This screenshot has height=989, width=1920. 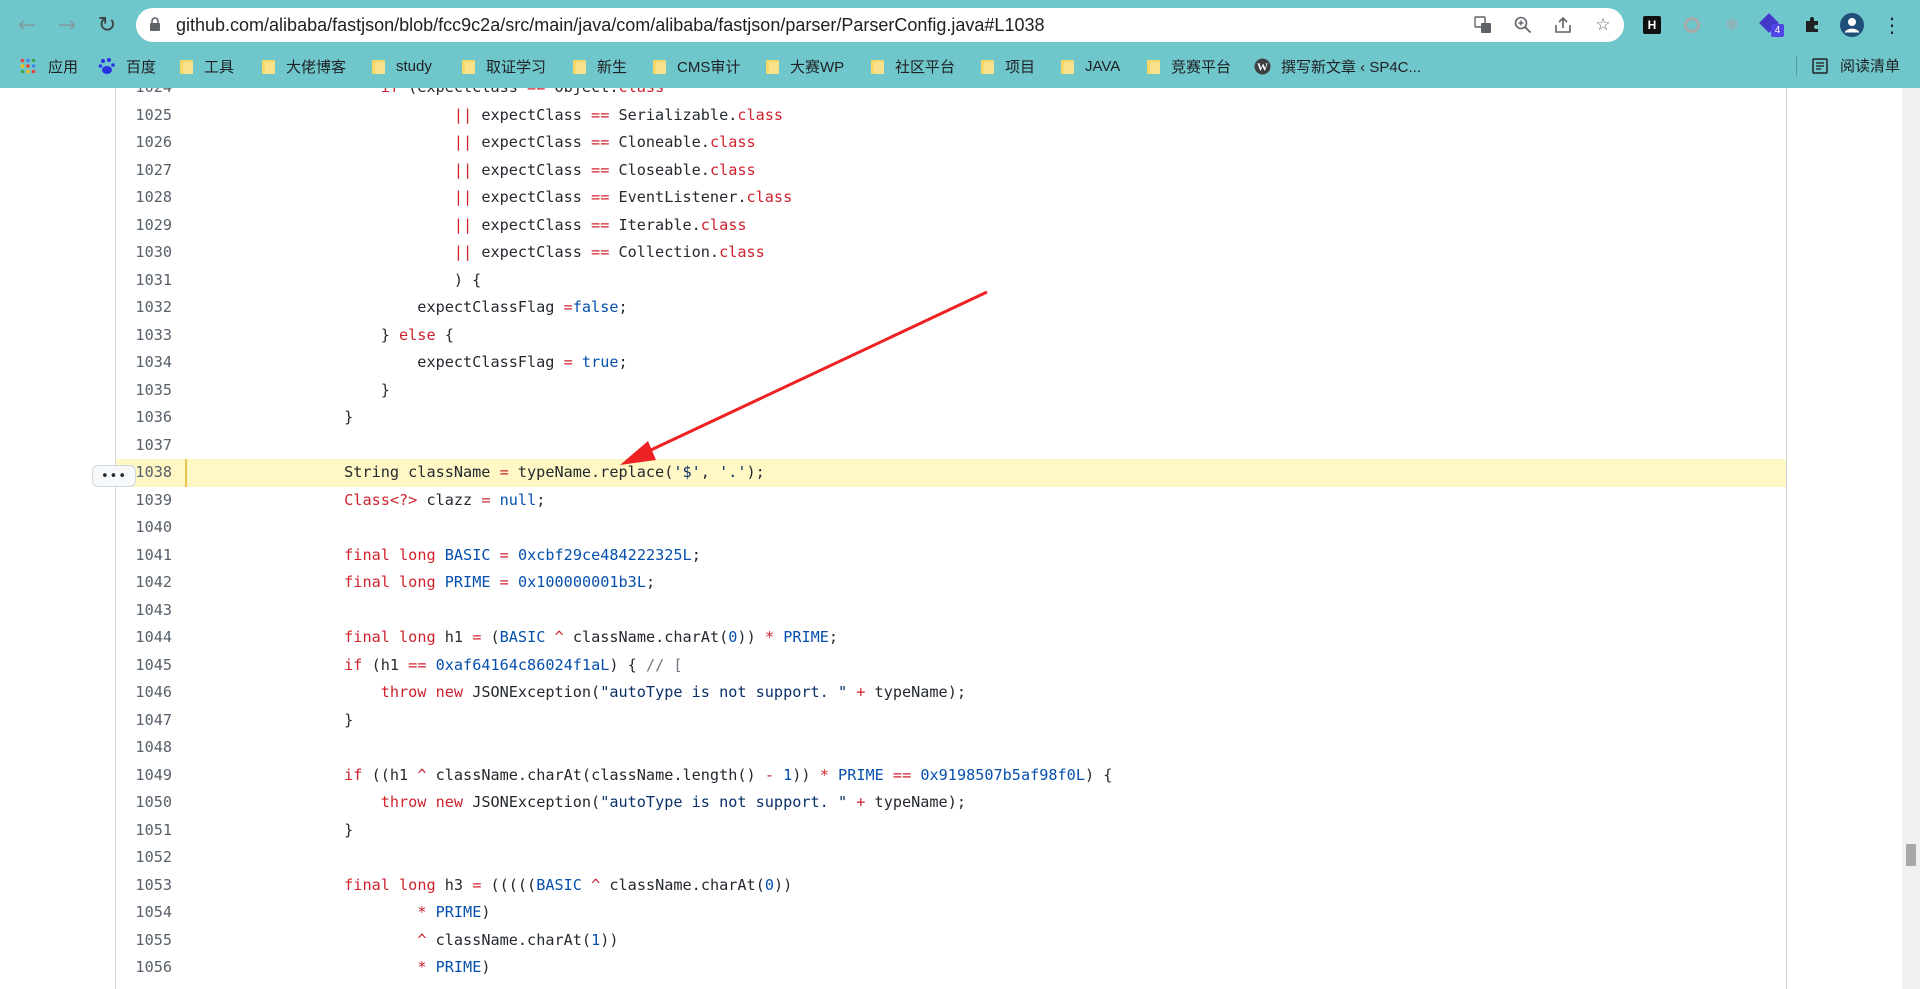 I want to click on code-token: expectClassFlag, so click(x=417, y=307).